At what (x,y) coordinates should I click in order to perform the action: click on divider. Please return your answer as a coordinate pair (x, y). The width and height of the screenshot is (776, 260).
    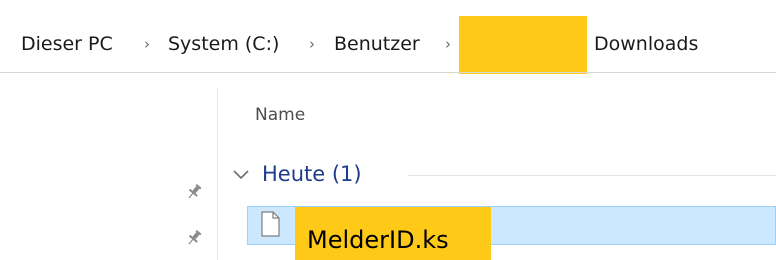
    Looking at the image, I should click on (388, 72).